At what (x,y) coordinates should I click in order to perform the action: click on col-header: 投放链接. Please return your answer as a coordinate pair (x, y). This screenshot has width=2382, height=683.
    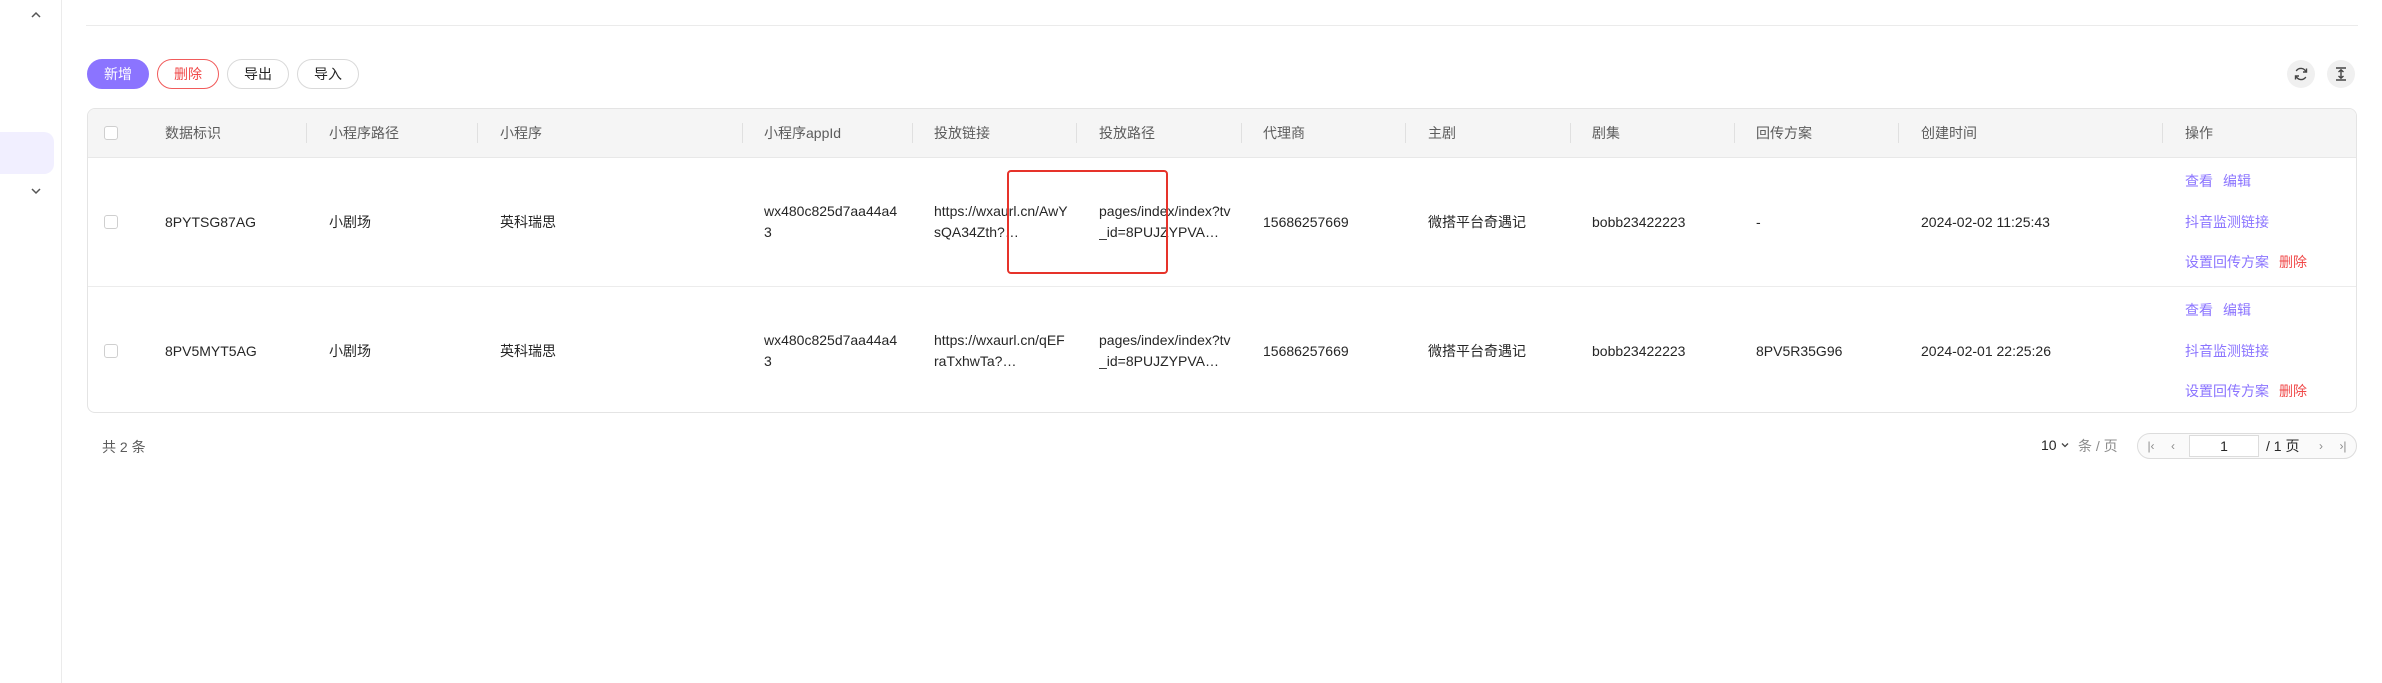
    Looking at the image, I should click on (962, 133).